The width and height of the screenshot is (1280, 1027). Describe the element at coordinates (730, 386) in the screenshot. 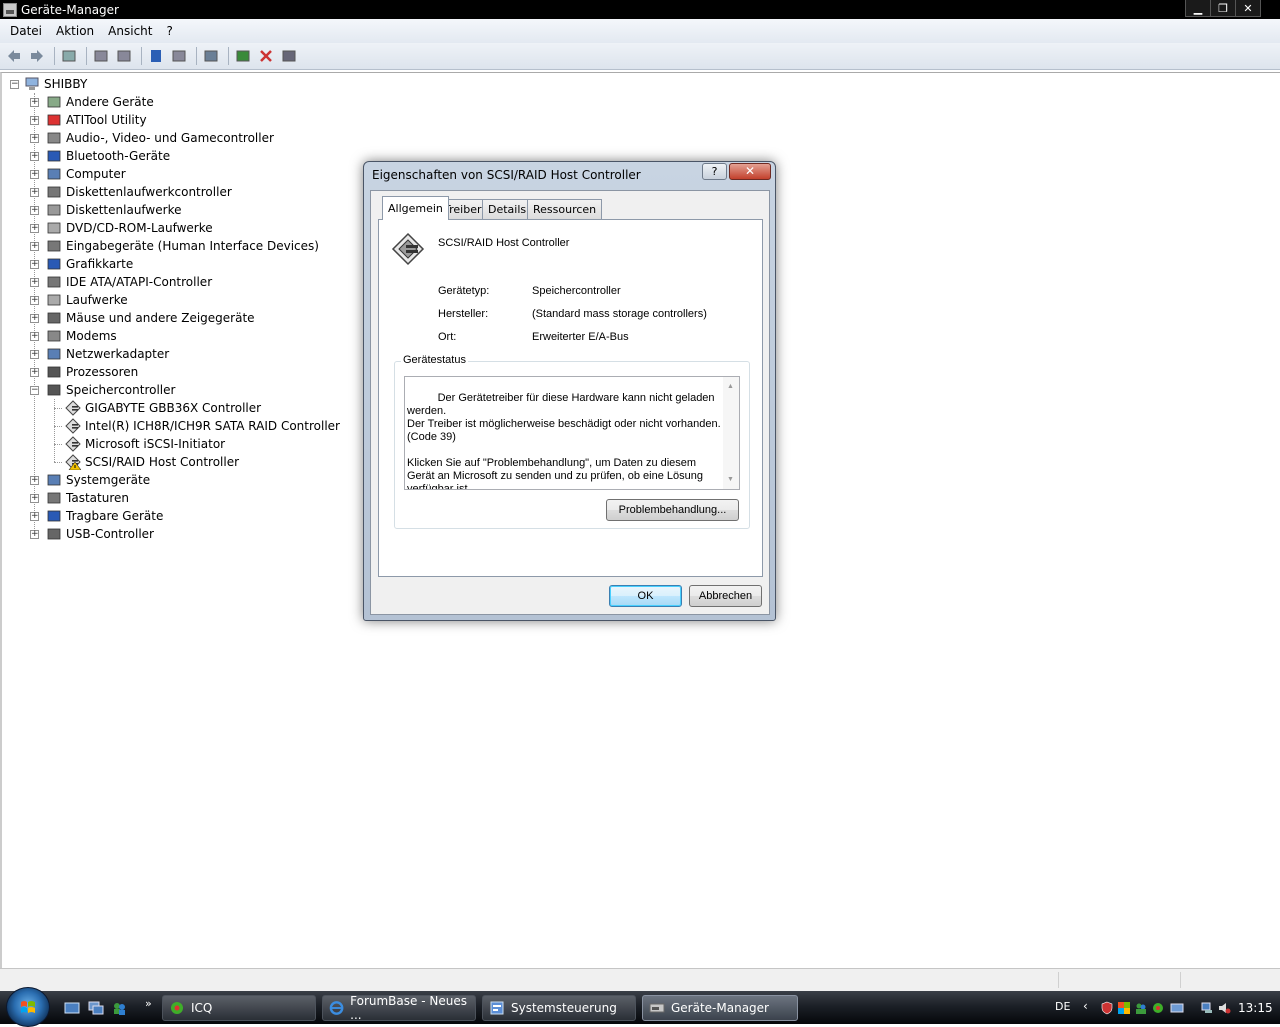

I see `scroll-up-icon: ▲` at that location.